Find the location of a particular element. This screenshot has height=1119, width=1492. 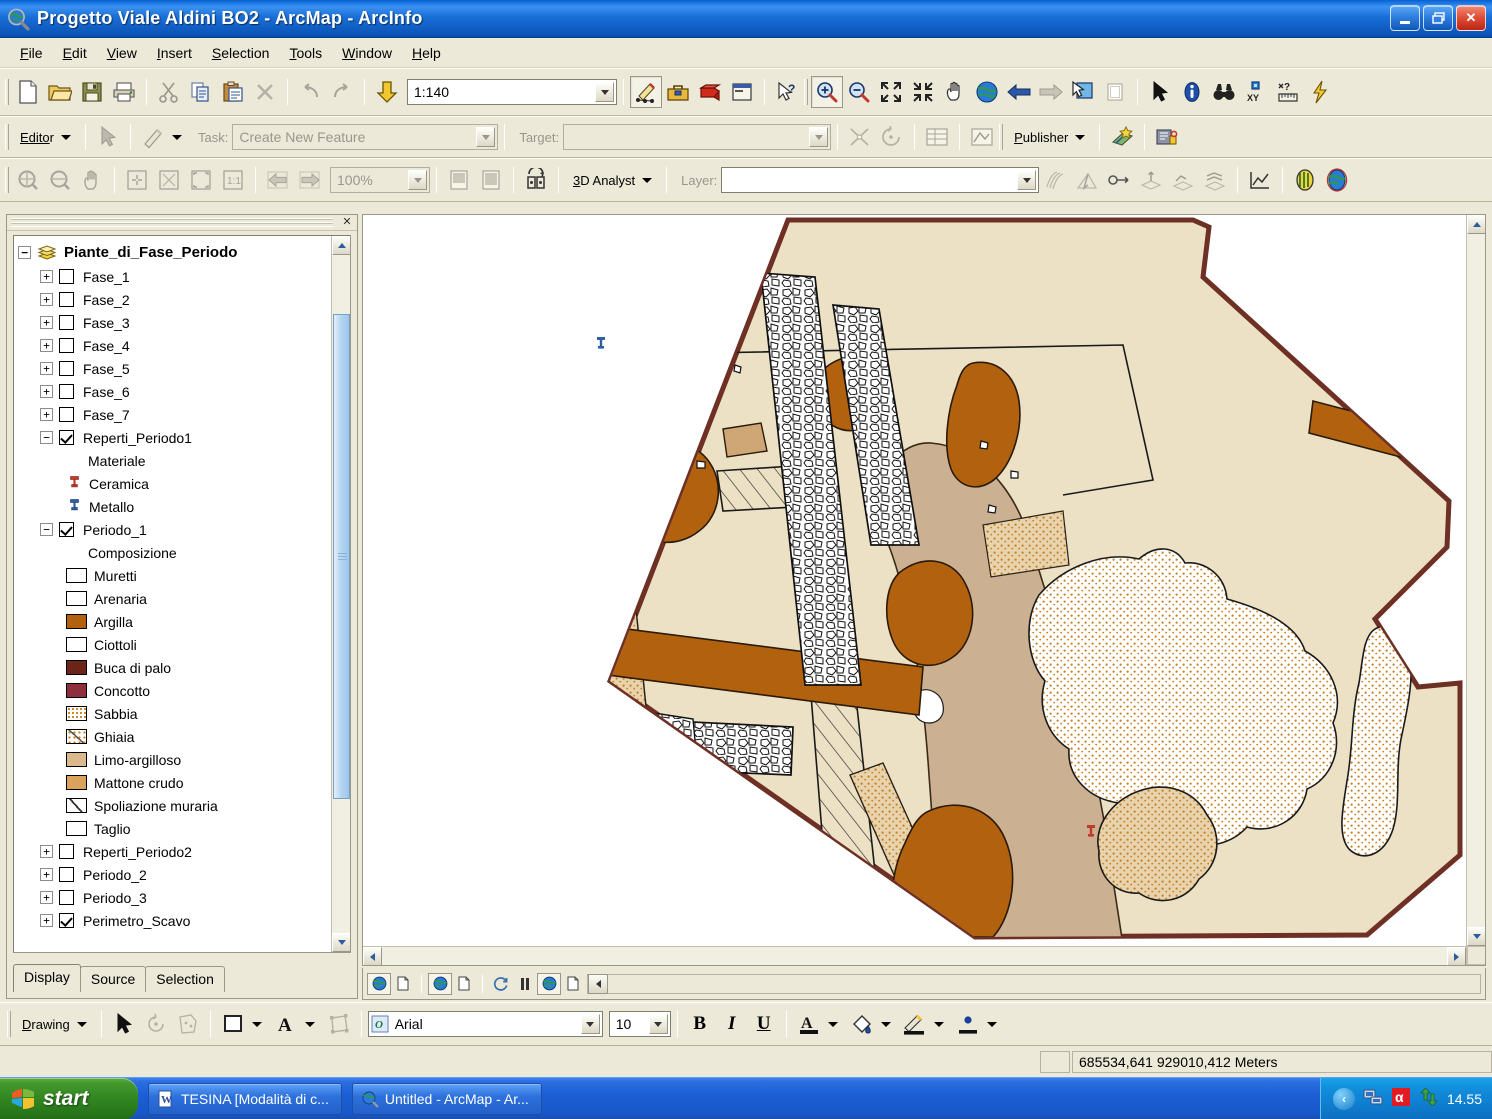

line-color-icon is located at coordinates (915, 1024).